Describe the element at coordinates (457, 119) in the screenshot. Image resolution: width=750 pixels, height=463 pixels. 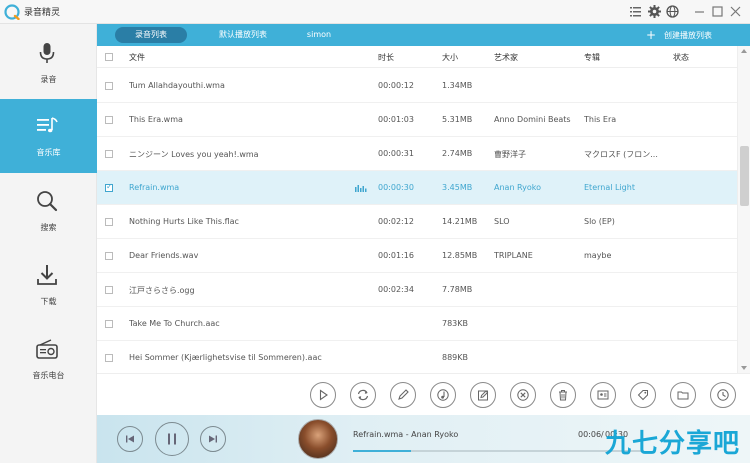
I see `cell-size: 5.31MB` at that location.